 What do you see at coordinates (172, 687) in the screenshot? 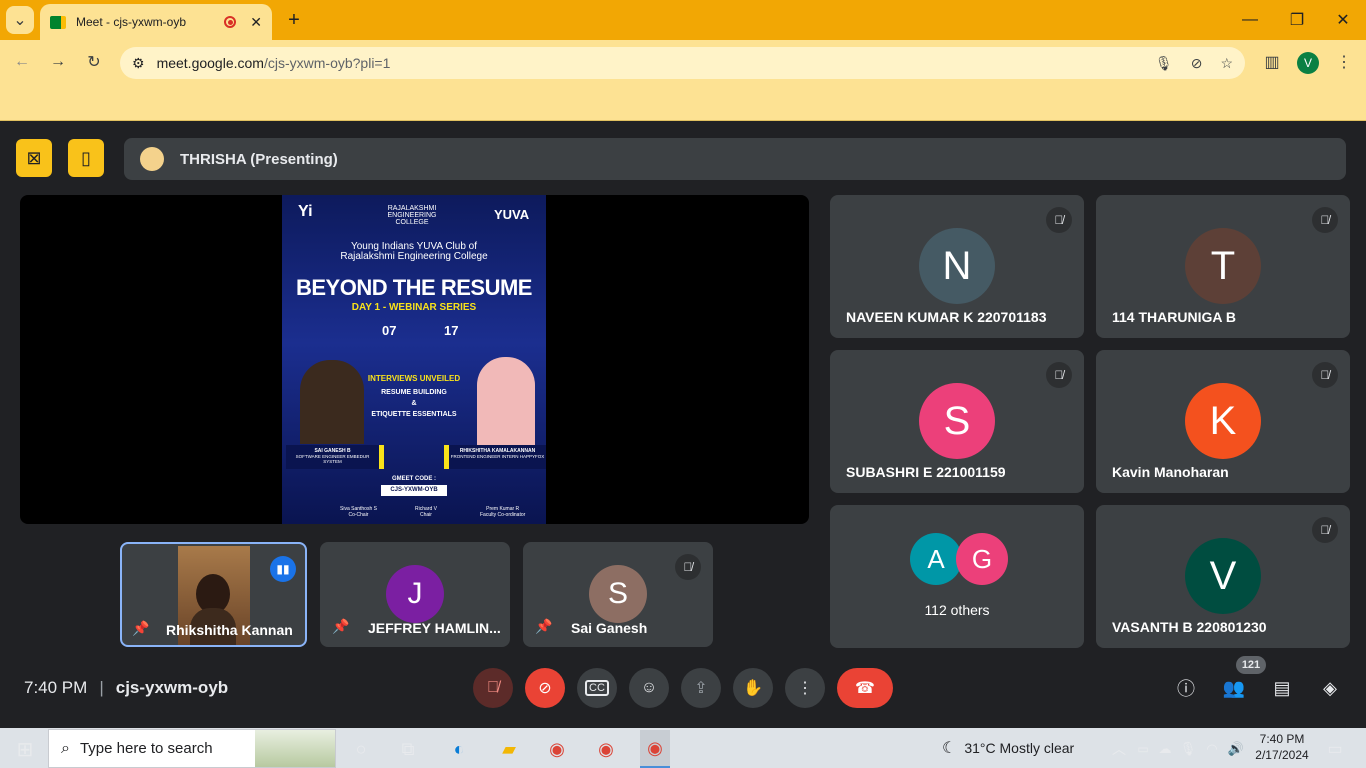
I see `meeting-code: cjs-yxwm-oyb` at bounding box center [172, 687].